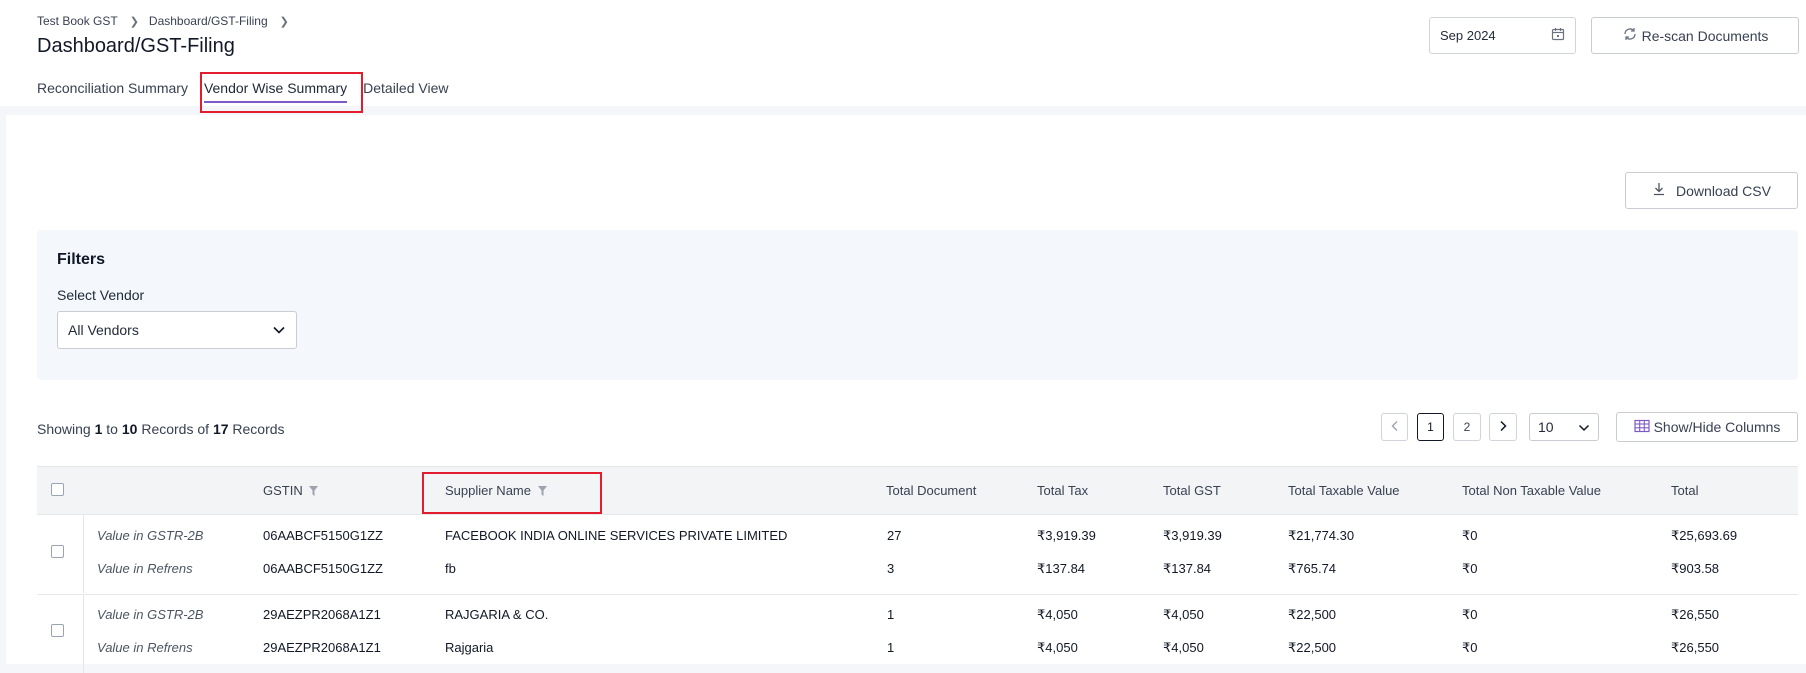  Describe the element at coordinates (98, 429) in the screenshot. I see `records-from: 1` at that location.